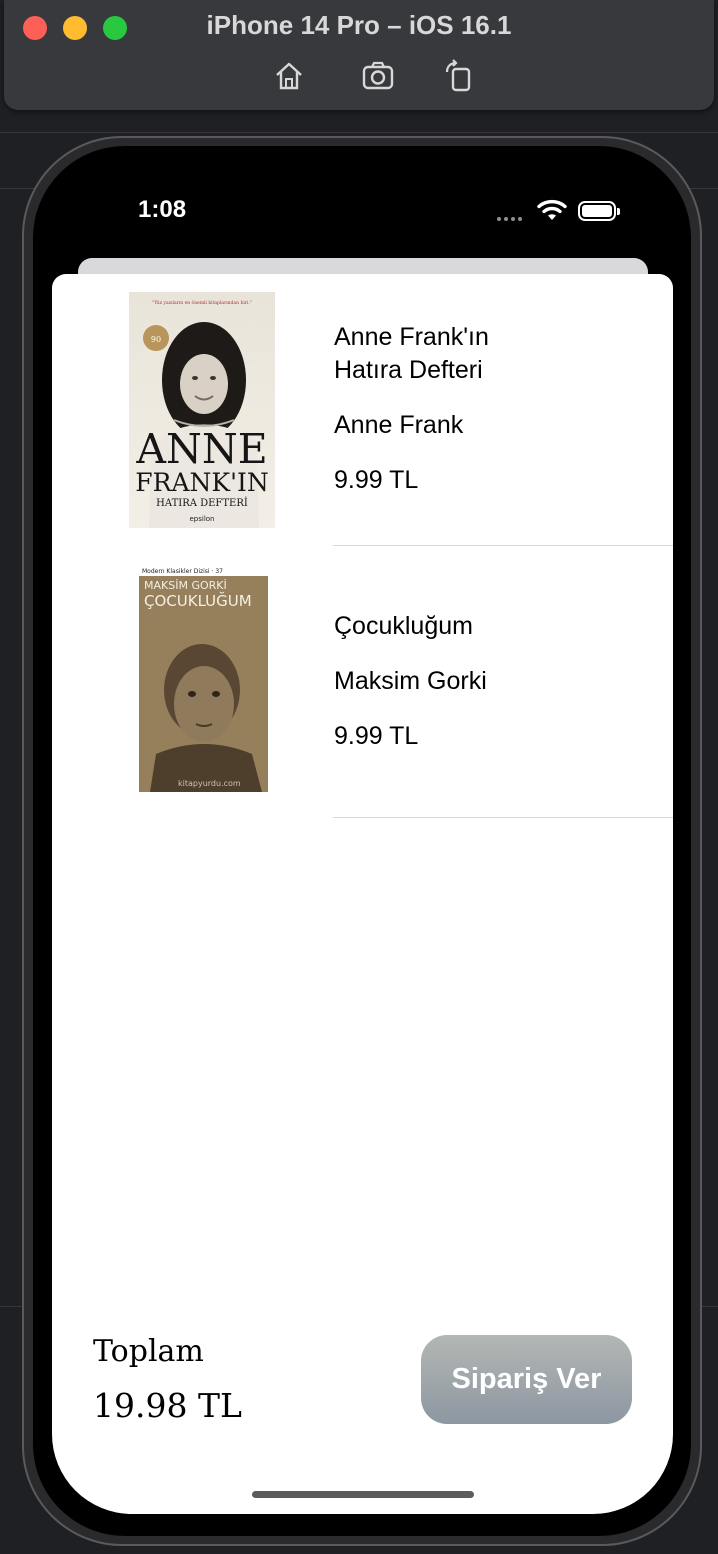  What do you see at coordinates (503, 817) in the screenshot?
I see `row-separator` at bounding box center [503, 817].